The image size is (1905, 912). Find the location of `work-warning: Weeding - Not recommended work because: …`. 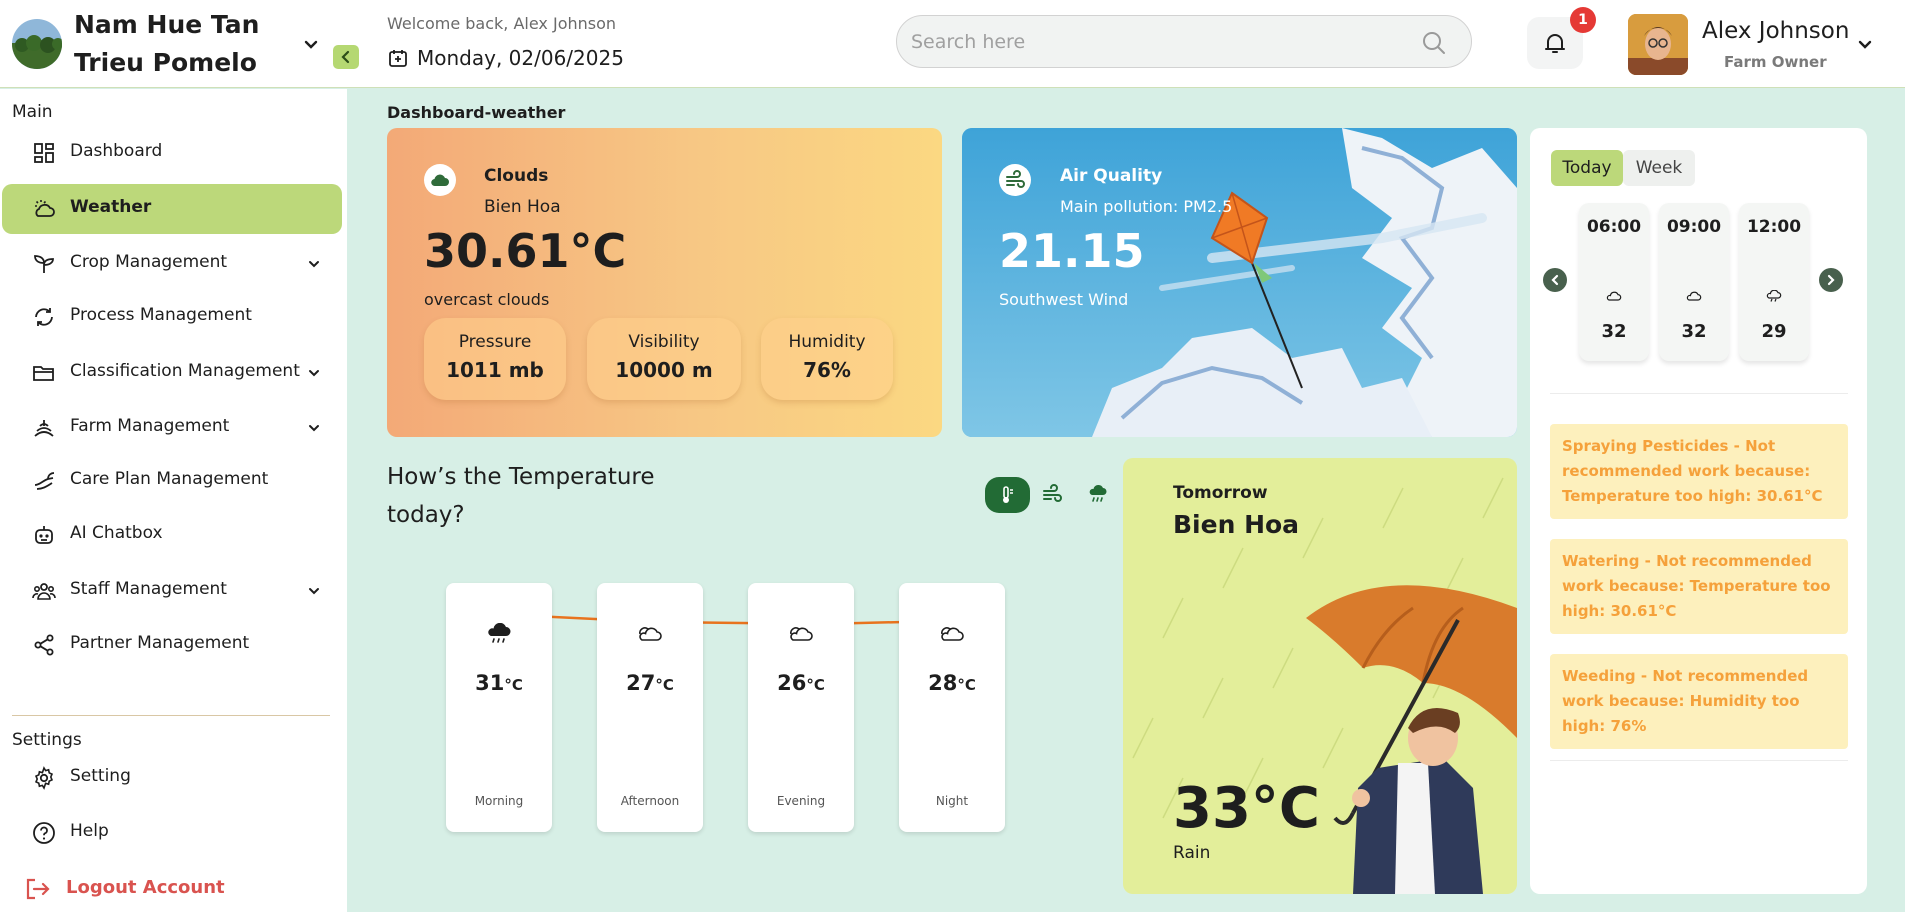

work-warning: Weeding - Not recommended work because: … is located at coordinates (1699, 701).